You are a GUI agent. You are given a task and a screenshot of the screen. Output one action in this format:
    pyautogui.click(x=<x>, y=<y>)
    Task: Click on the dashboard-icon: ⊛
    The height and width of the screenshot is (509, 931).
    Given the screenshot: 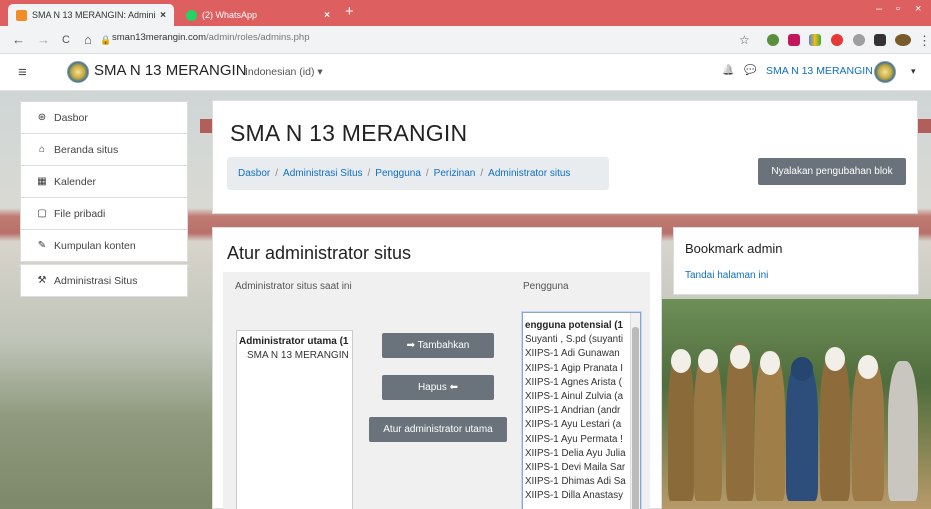 What is the action you would take?
    pyautogui.click(x=42, y=117)
    